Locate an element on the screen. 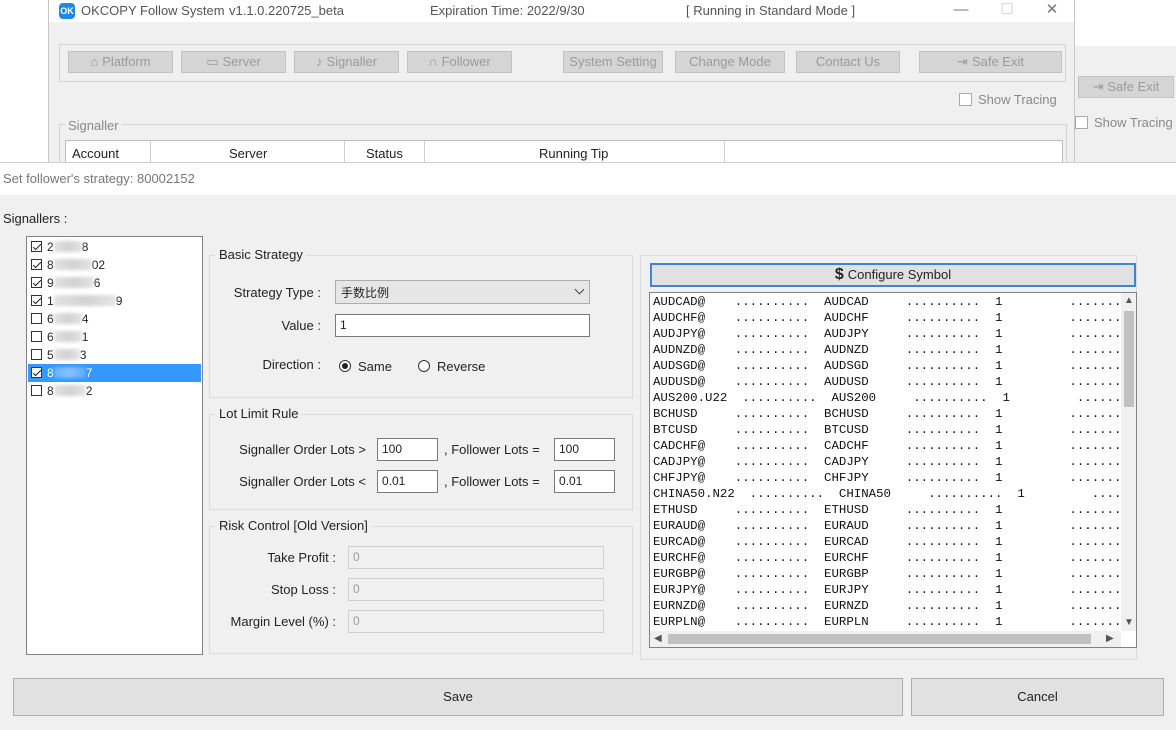 The height and width of the screenshot is (730, 1176). follower-lots-gt-input: 100 is located at coordinates (584, 449).